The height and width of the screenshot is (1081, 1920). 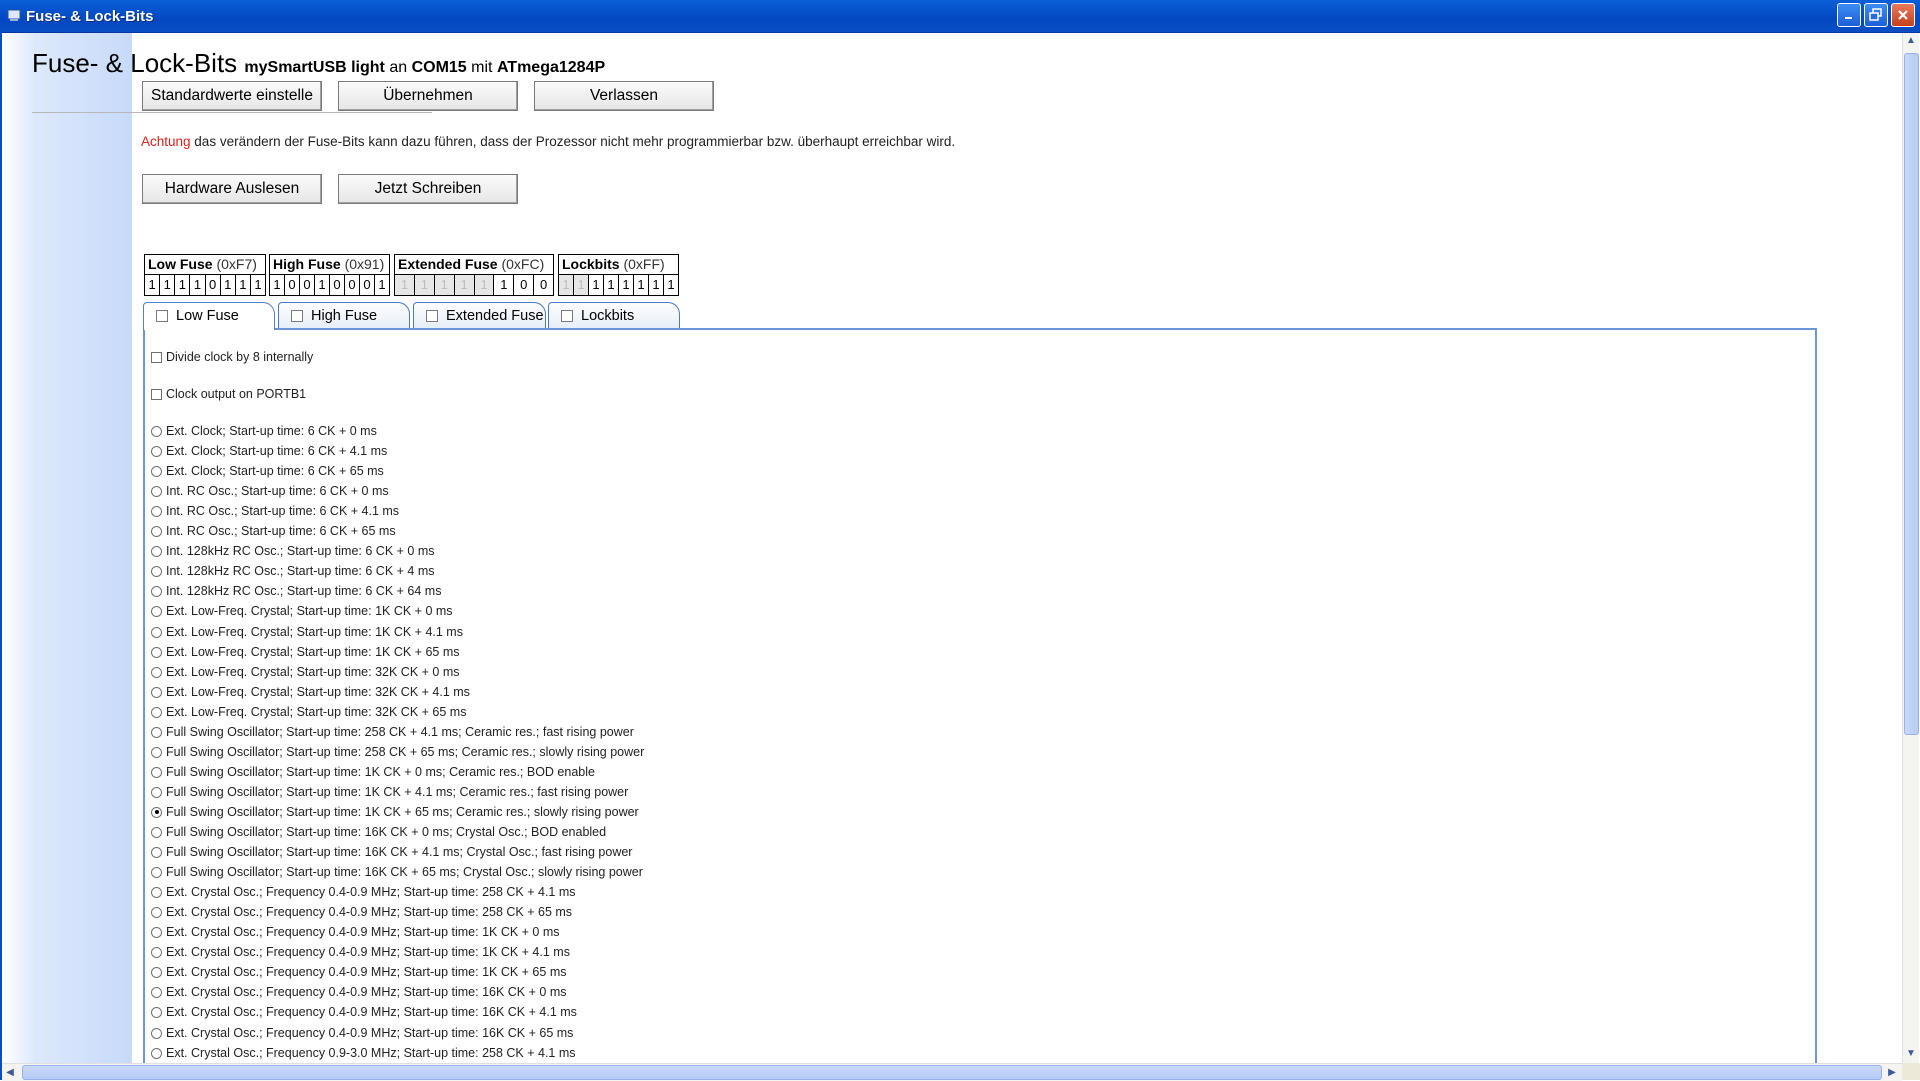 I want to click on scroll-up-icon: ▲, so click(x=1911, y=41).